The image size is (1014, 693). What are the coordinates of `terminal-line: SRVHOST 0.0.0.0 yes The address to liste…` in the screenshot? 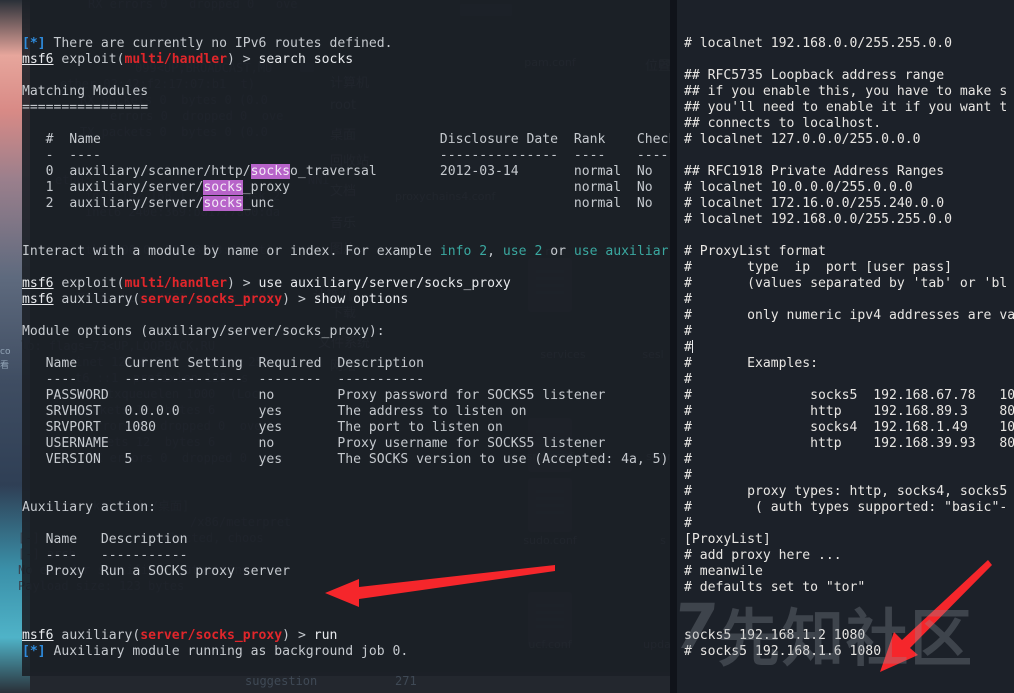 It's located at (274, 411).